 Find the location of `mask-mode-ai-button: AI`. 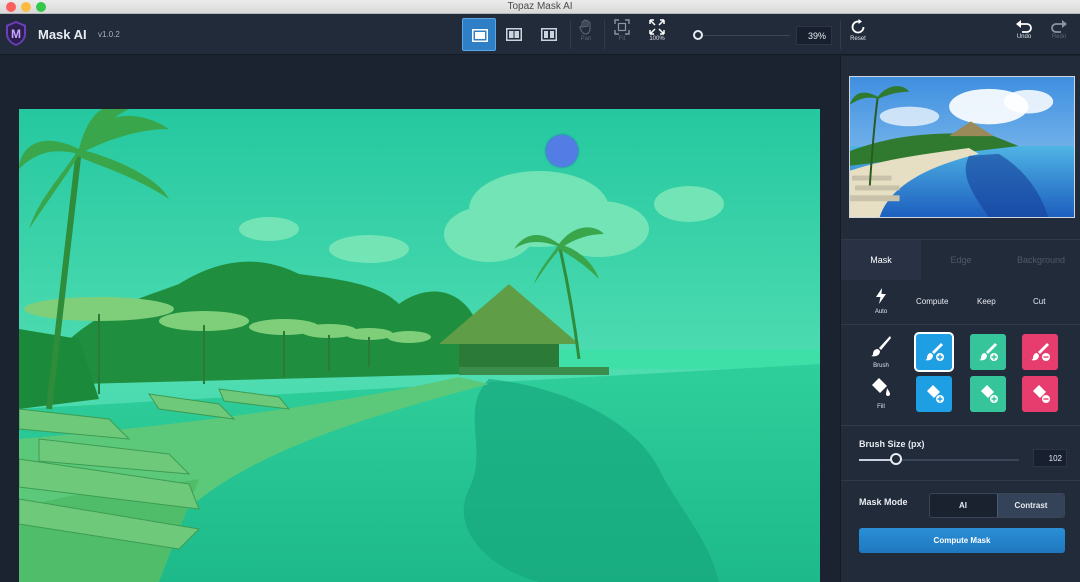

mask-mode-ai-button: AI is located at coordinates (963, 505).